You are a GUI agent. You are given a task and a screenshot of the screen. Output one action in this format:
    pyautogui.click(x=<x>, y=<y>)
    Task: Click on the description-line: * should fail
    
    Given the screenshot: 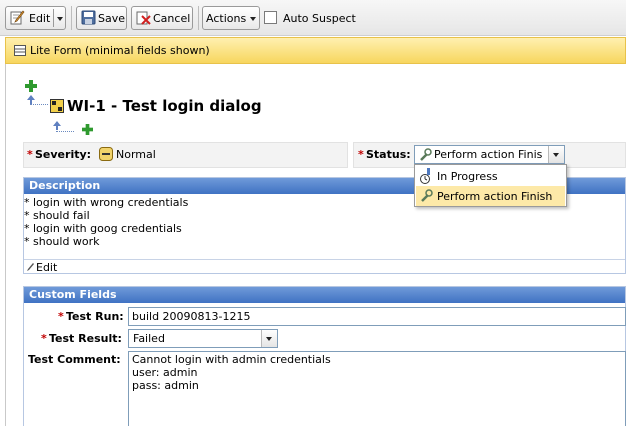 What is the action you would take?
    pyautogui.click(x=57, y=215)
    